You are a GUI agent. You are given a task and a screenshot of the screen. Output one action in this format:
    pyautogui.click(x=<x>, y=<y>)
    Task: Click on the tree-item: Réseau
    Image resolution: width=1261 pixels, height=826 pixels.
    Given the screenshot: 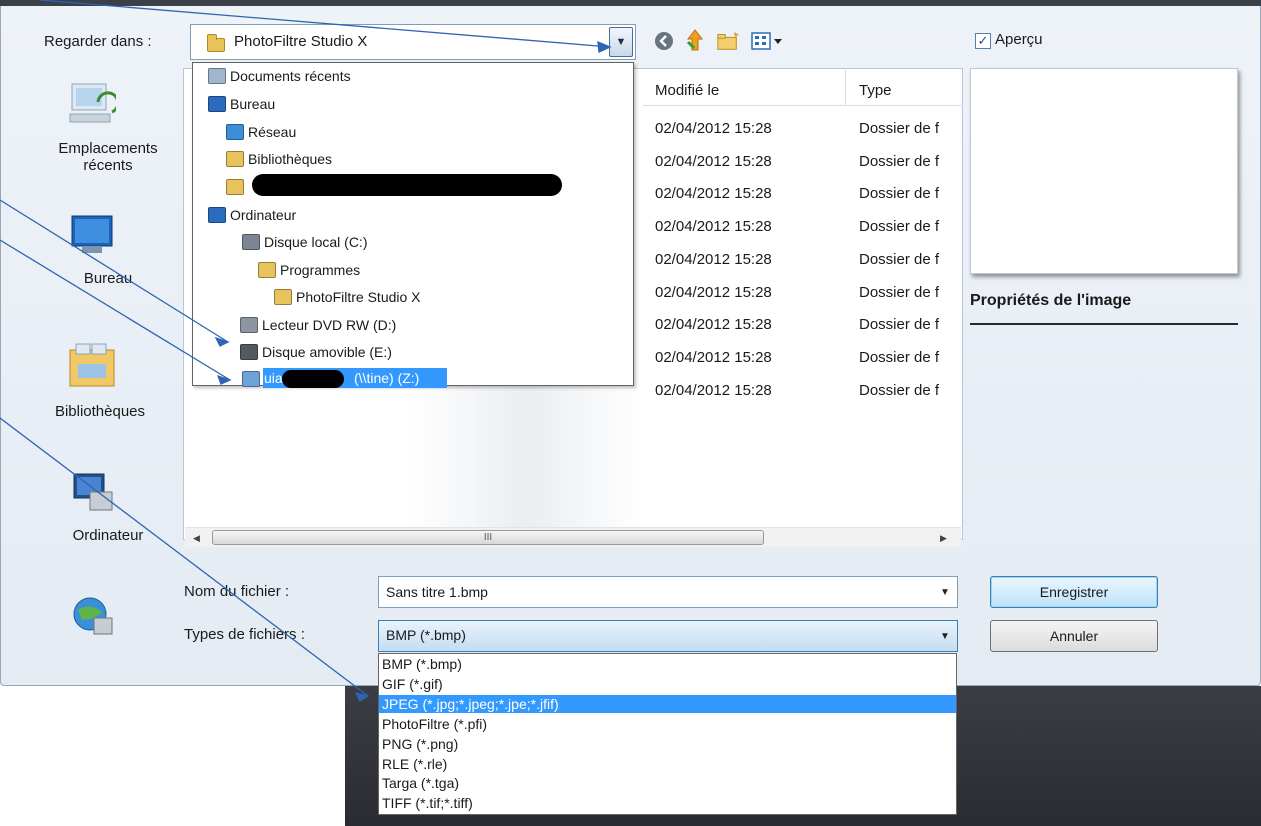 What is the action you would take?
    pyautogui.click(x=272, y=132)
    